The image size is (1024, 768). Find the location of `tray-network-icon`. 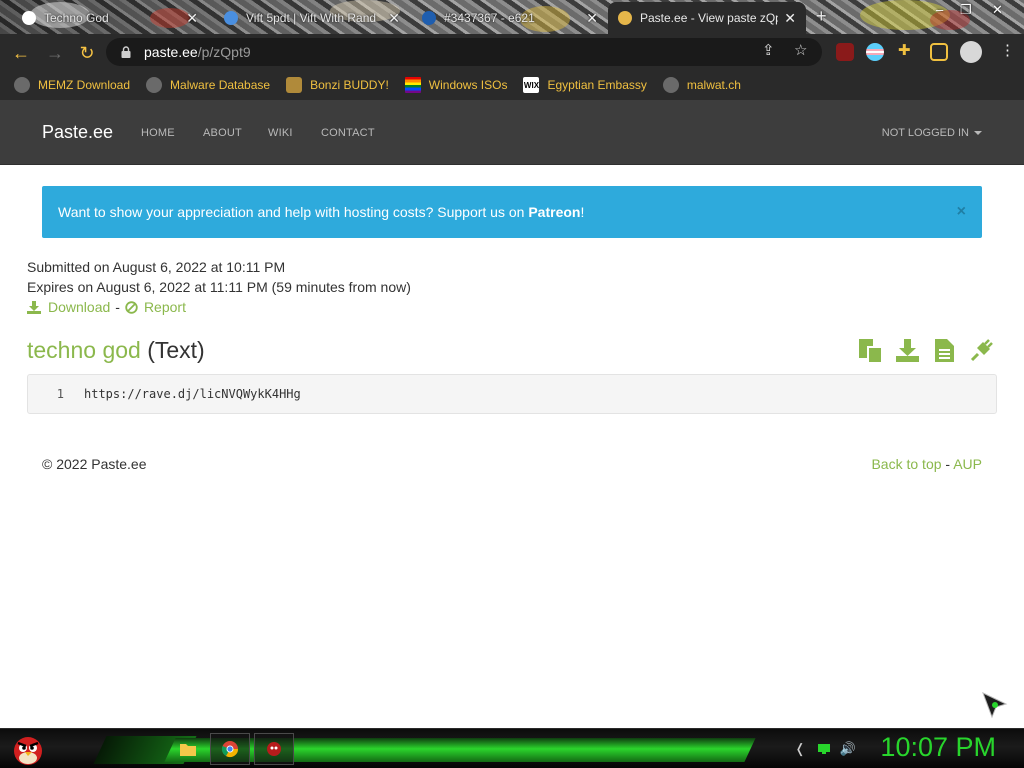

tray-network-icon is located at coordinates (824, 749).